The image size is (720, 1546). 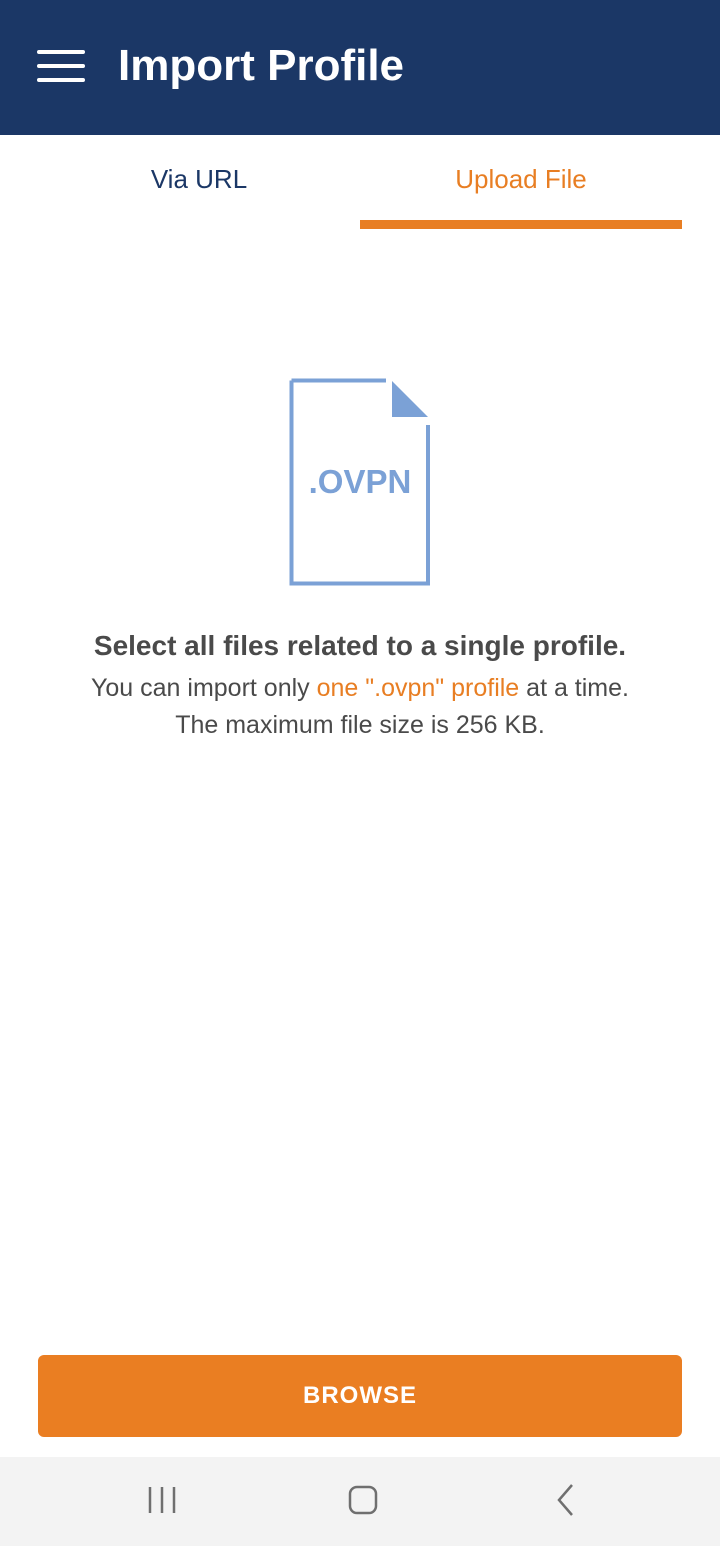 What do you see at coordinates (261, 65) in the screenshot?
I see `page-title: Import Profile` at bounding box center [261, 65].